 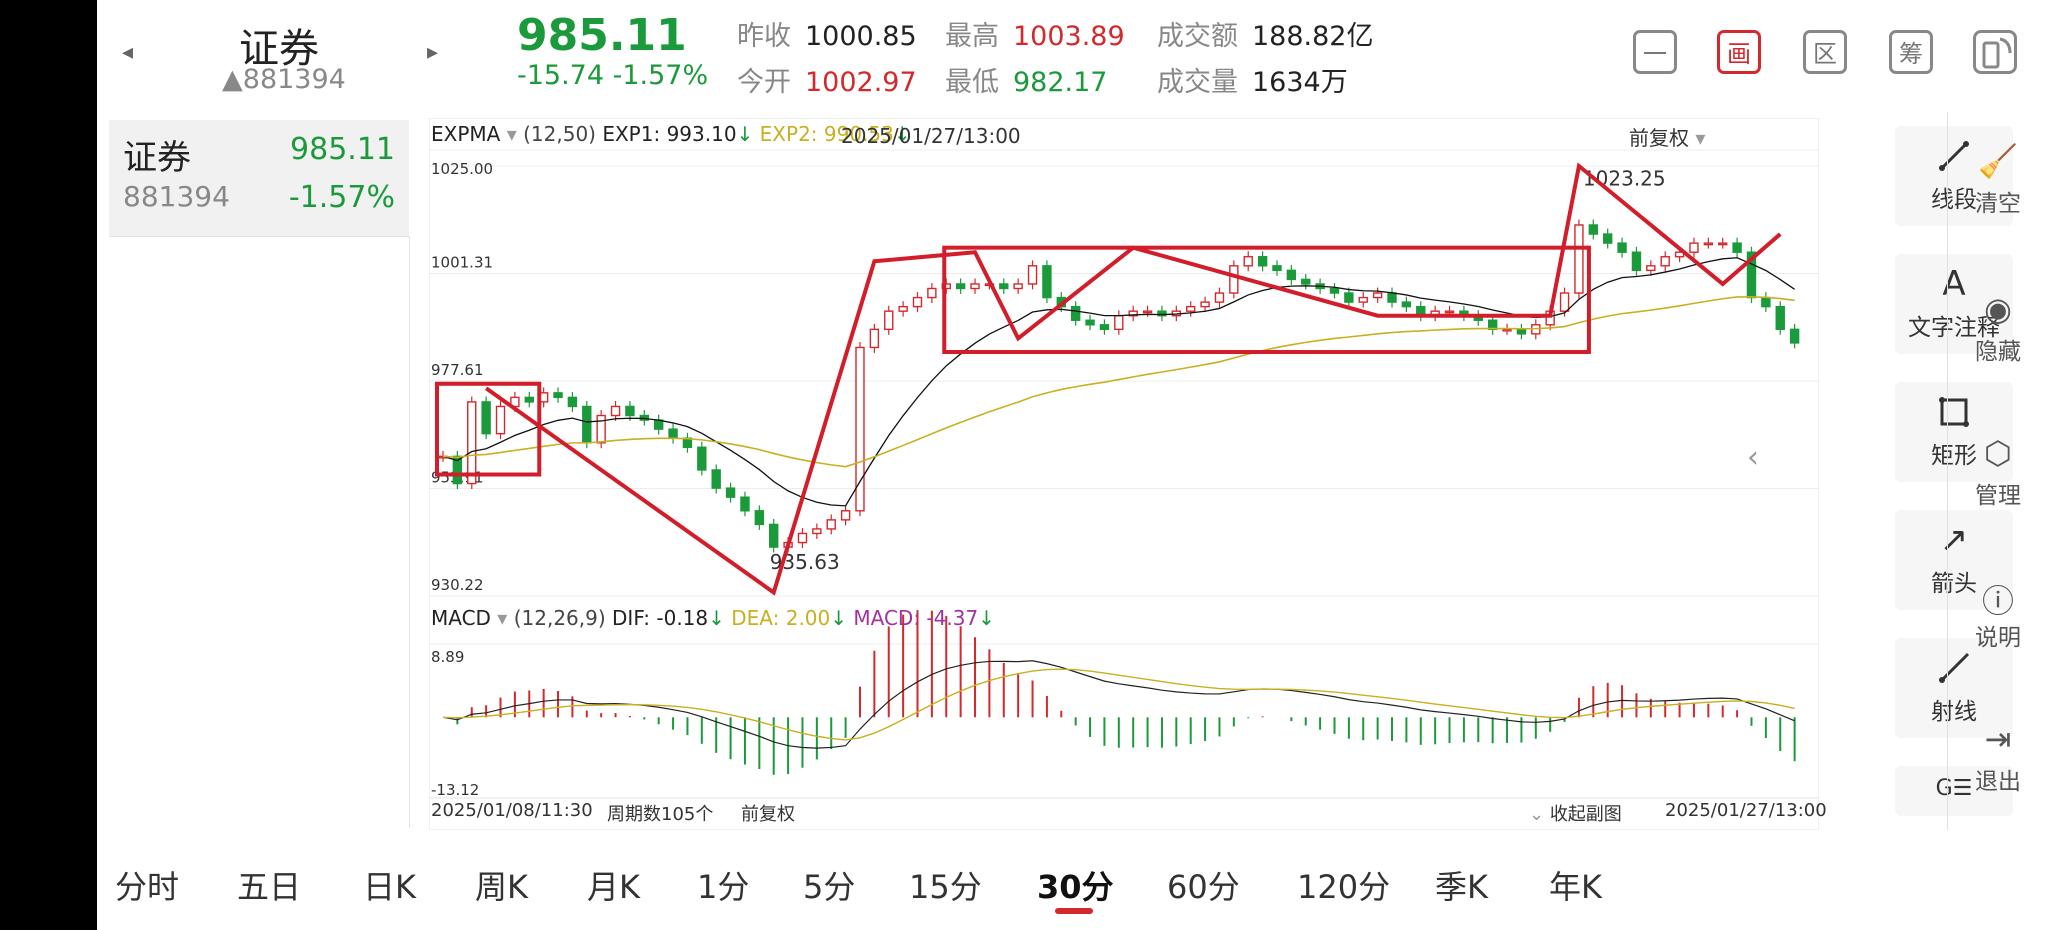 I want to click on tab-120分: 120分, so click(x=1343, y=885).